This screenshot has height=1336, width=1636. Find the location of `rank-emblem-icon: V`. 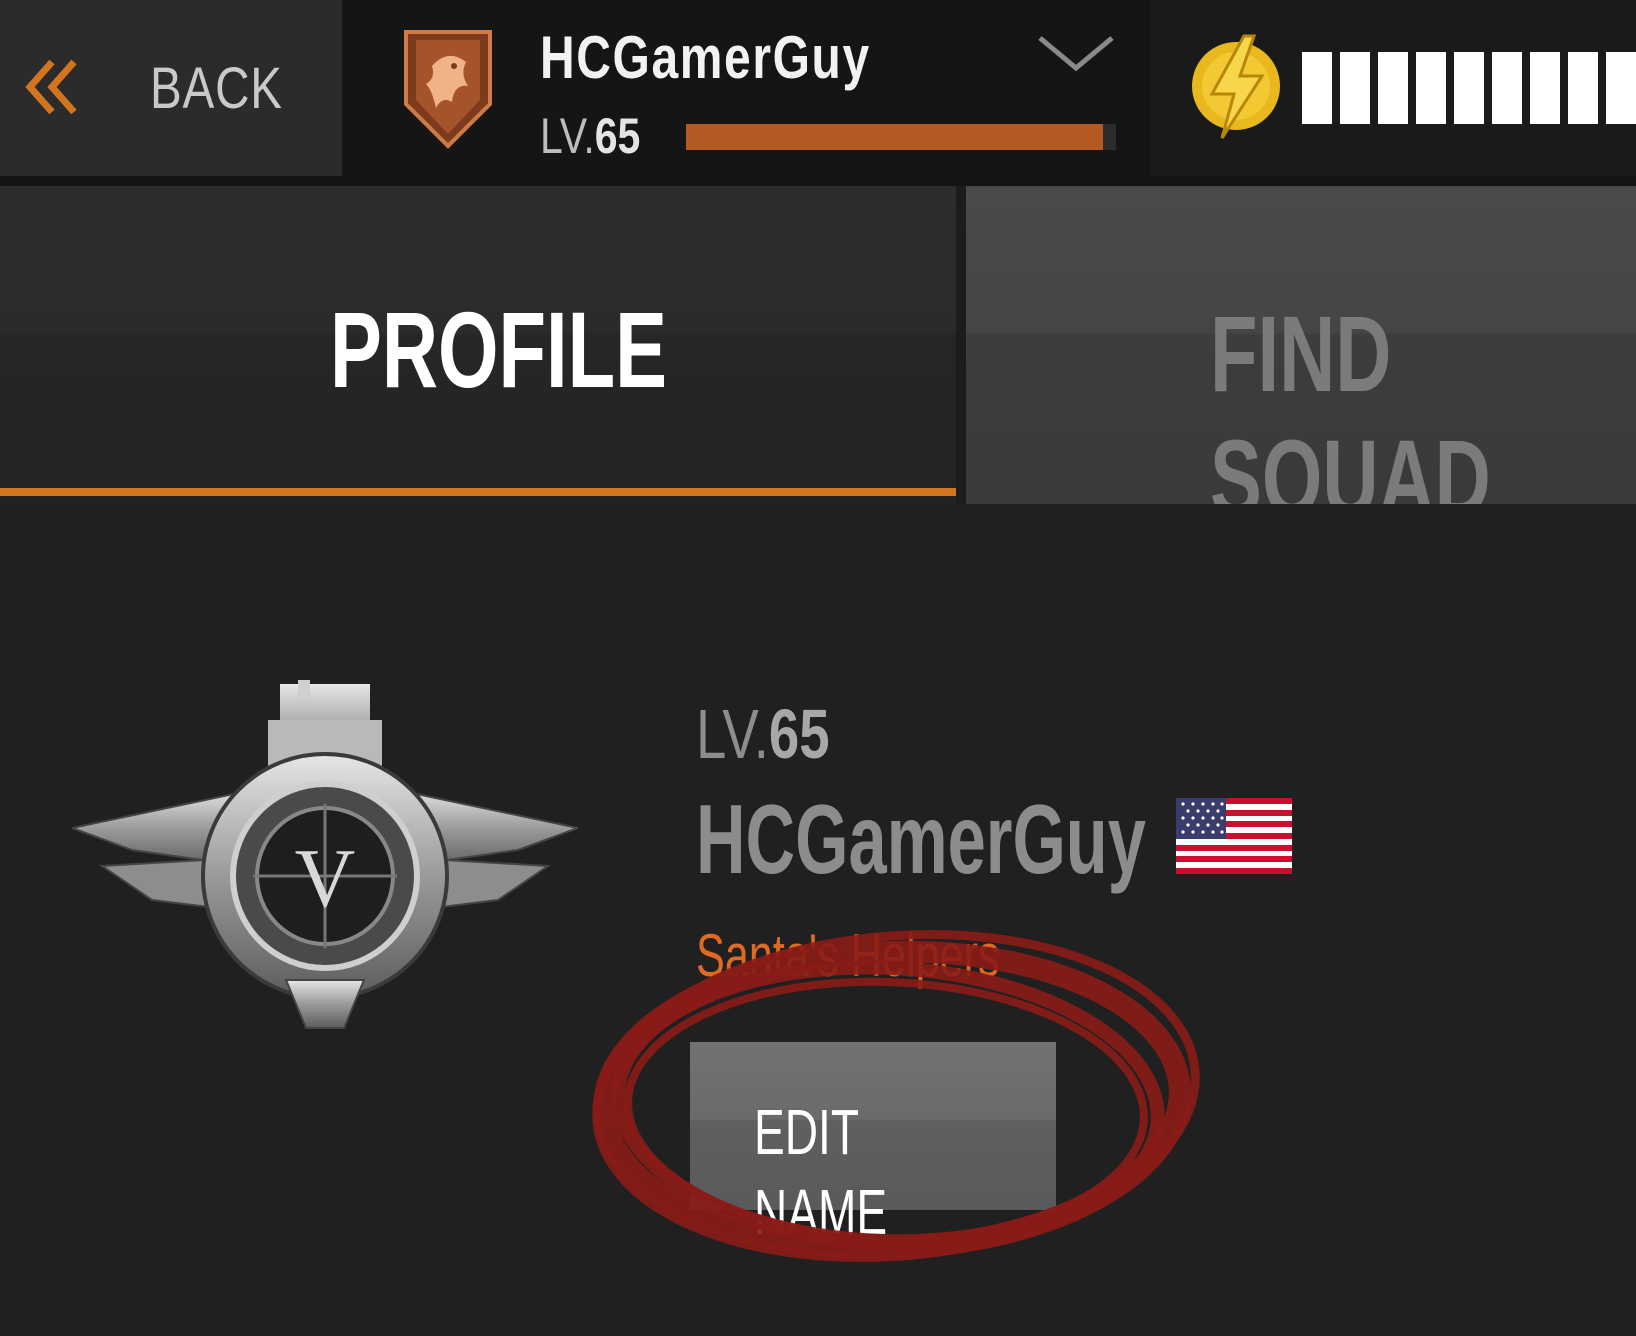

rank-emblem-icon: V is located at coordinates (325, 854).